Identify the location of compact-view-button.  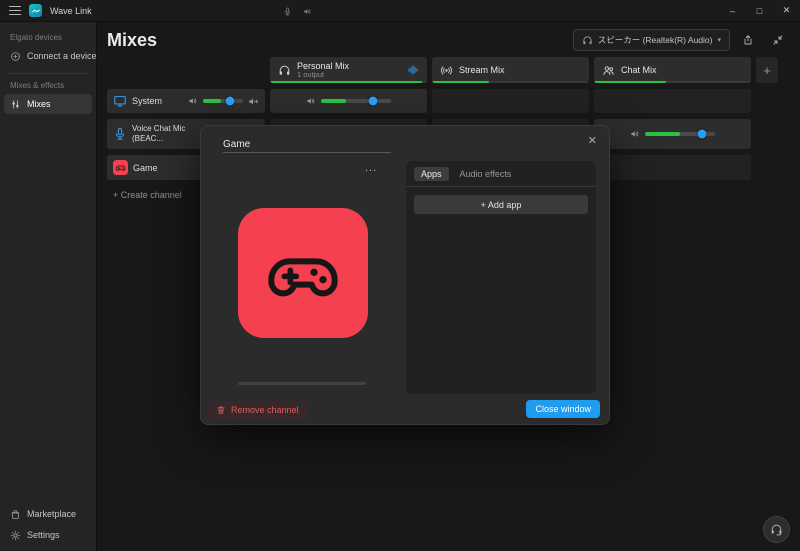
(778, 40).